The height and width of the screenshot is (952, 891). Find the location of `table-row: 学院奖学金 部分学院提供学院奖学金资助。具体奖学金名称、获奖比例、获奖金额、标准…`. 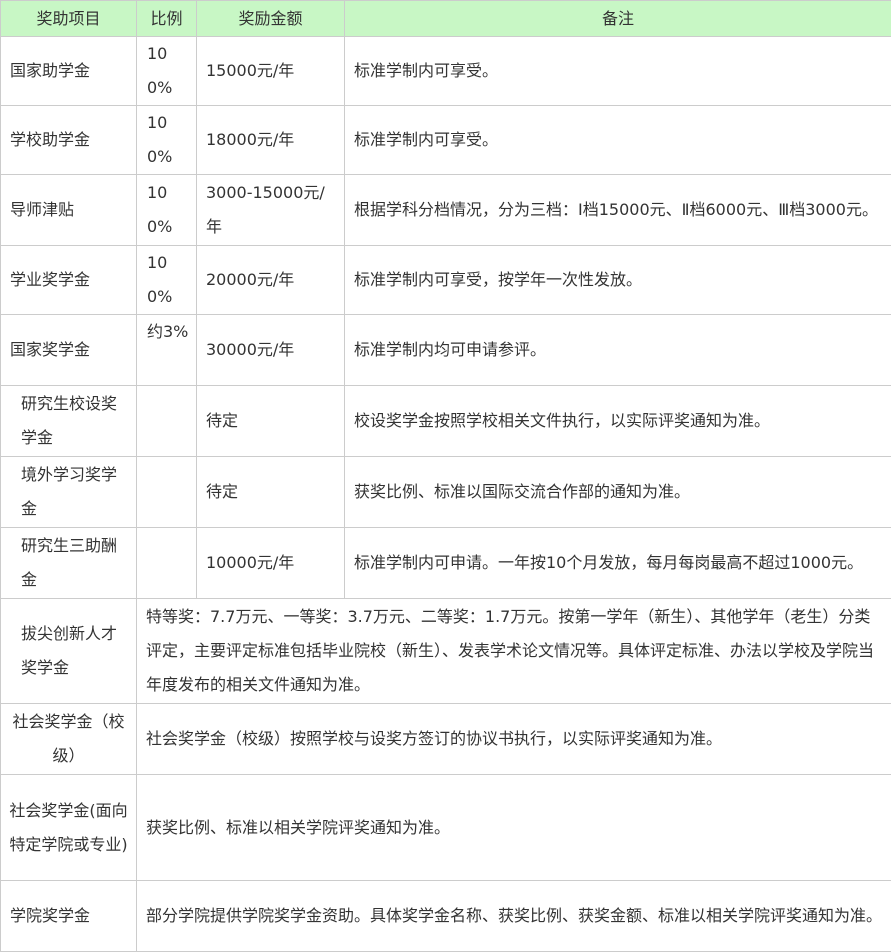

table-row: 学院奖学金 部分学院提供学院奖学金资助。具体奖学金名称、获奖比例、获奖金额、标准… is located at coordinates (446, 916).